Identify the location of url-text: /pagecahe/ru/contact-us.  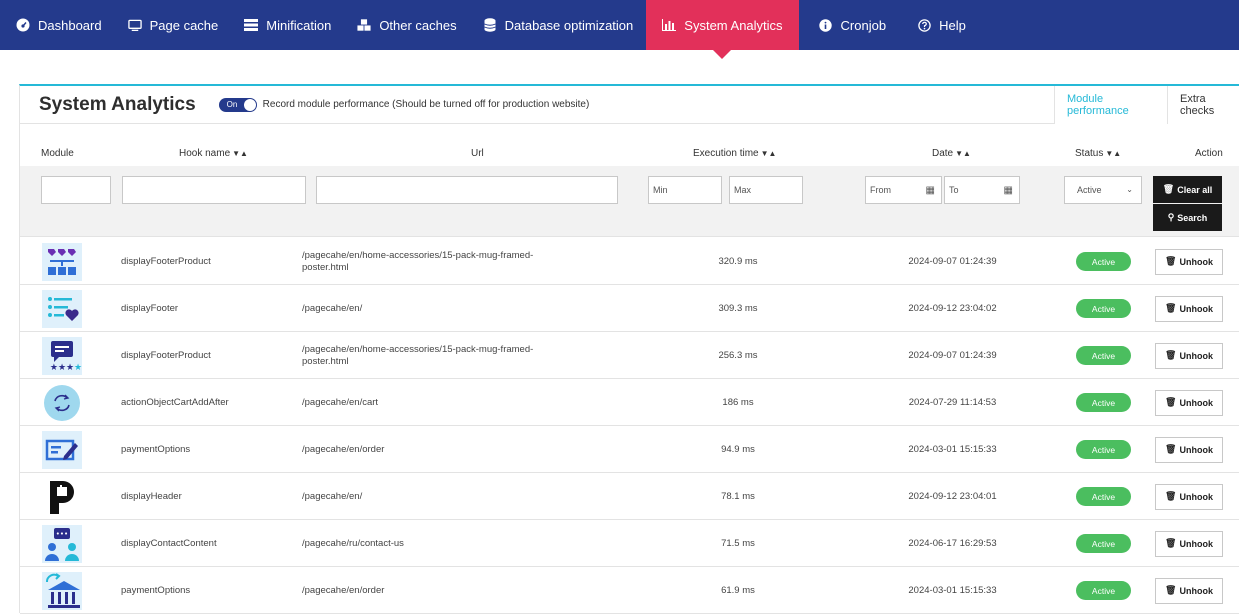
(353, 544).